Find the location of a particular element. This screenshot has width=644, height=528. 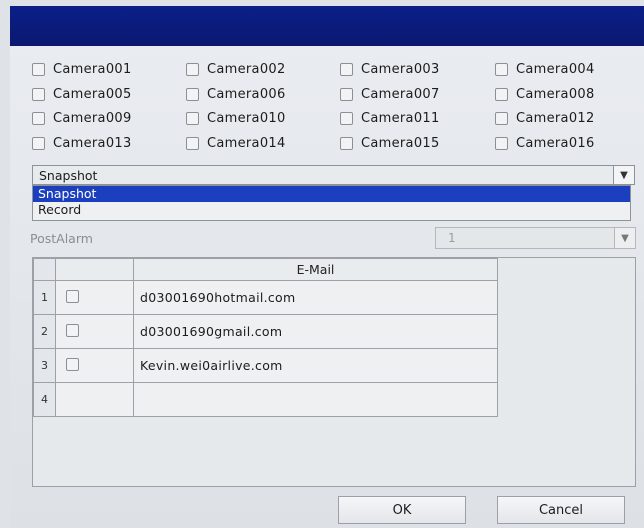

camera-label: Camera016 is located at coordinates (555, 143).